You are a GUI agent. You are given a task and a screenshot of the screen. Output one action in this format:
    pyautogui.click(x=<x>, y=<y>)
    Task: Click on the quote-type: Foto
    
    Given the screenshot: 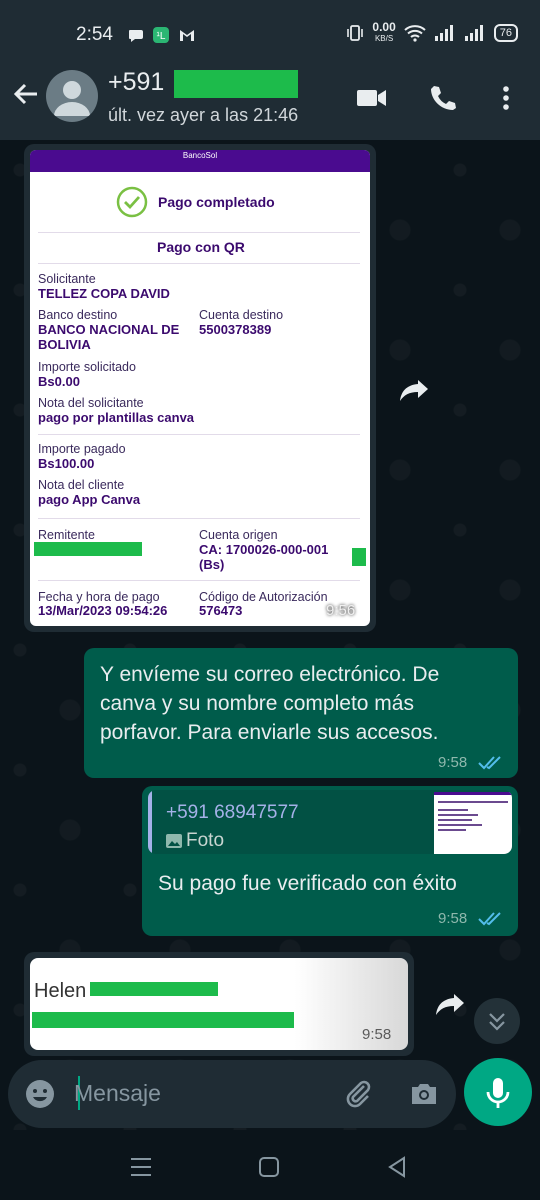 What is the action you would take?
    pyautogui.click(x=205, y=840)
    